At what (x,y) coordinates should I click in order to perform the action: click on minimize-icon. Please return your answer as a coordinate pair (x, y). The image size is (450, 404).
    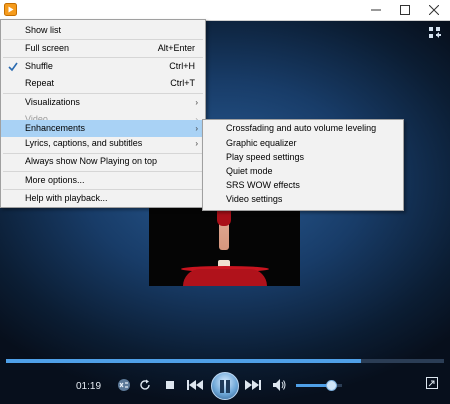
    Looking at the image, I should click on (376, 10).